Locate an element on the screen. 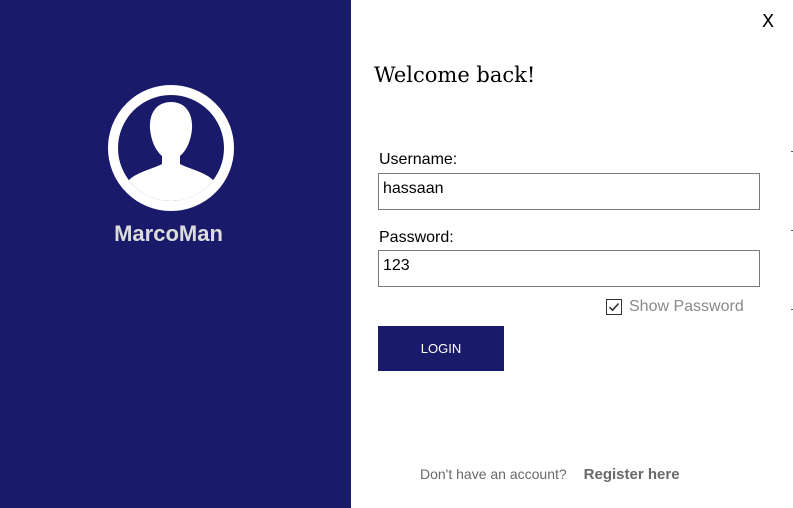 The width and height of the screenshot is (793, 508). show-password-checkbox is located at coordinates (614, 307).